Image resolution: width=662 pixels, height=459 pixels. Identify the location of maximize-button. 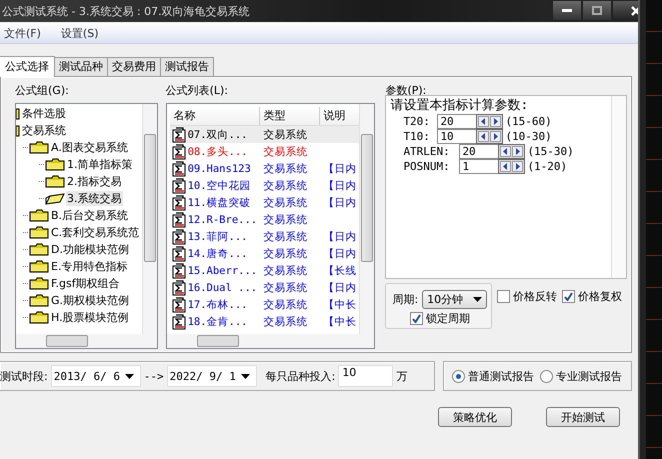
(597, 10).